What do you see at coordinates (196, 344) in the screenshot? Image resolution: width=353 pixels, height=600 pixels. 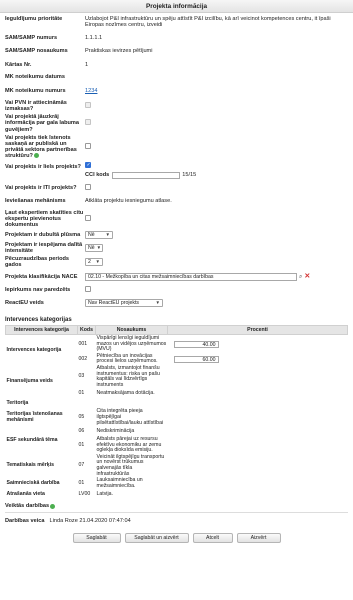 I see `percent-input: 40.00` at bounding box center [196, 344].